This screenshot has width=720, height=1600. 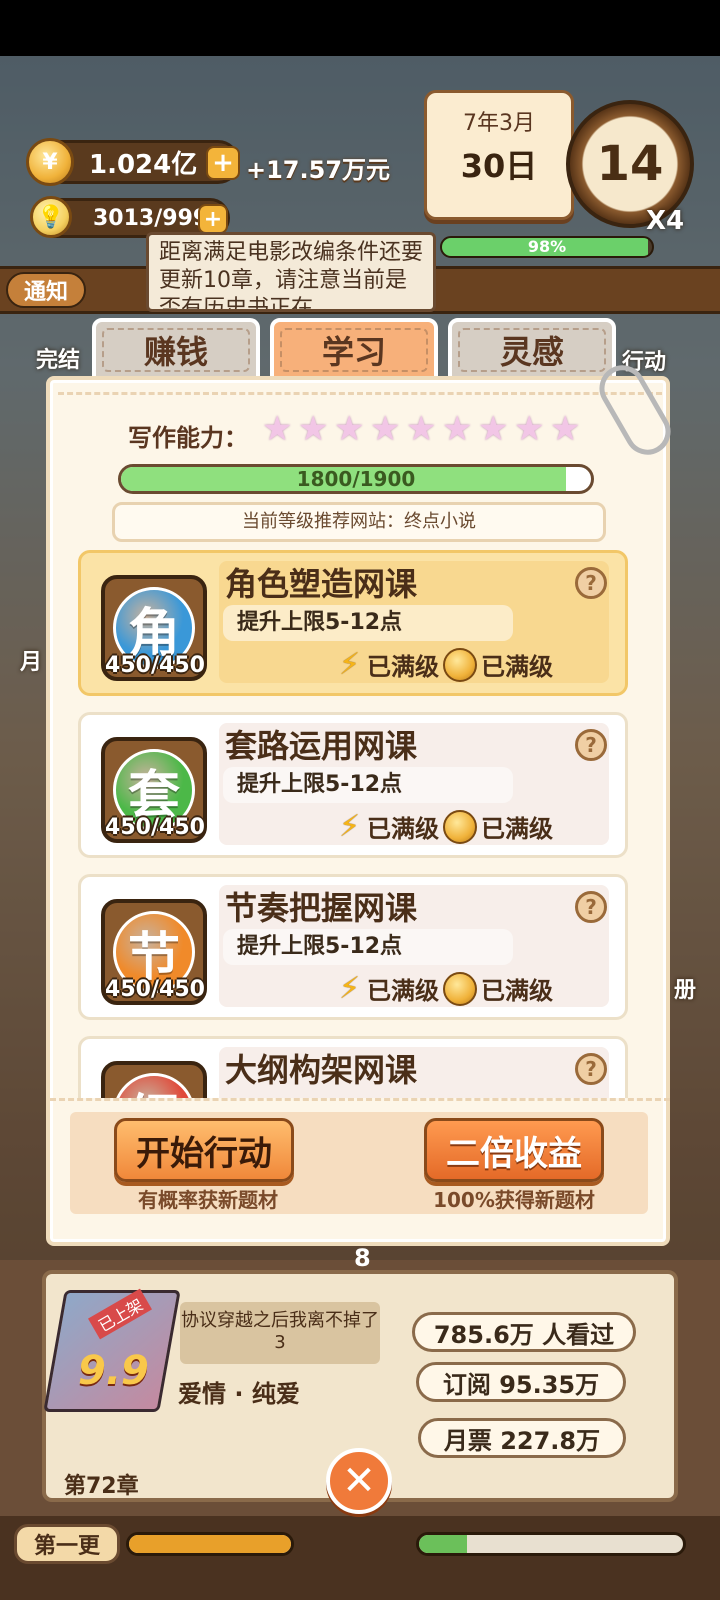 What do you see at coordinates (360, 1099) in the screenshot?
I see `panel-divider-bottom` at bounding box center [360, 1099].